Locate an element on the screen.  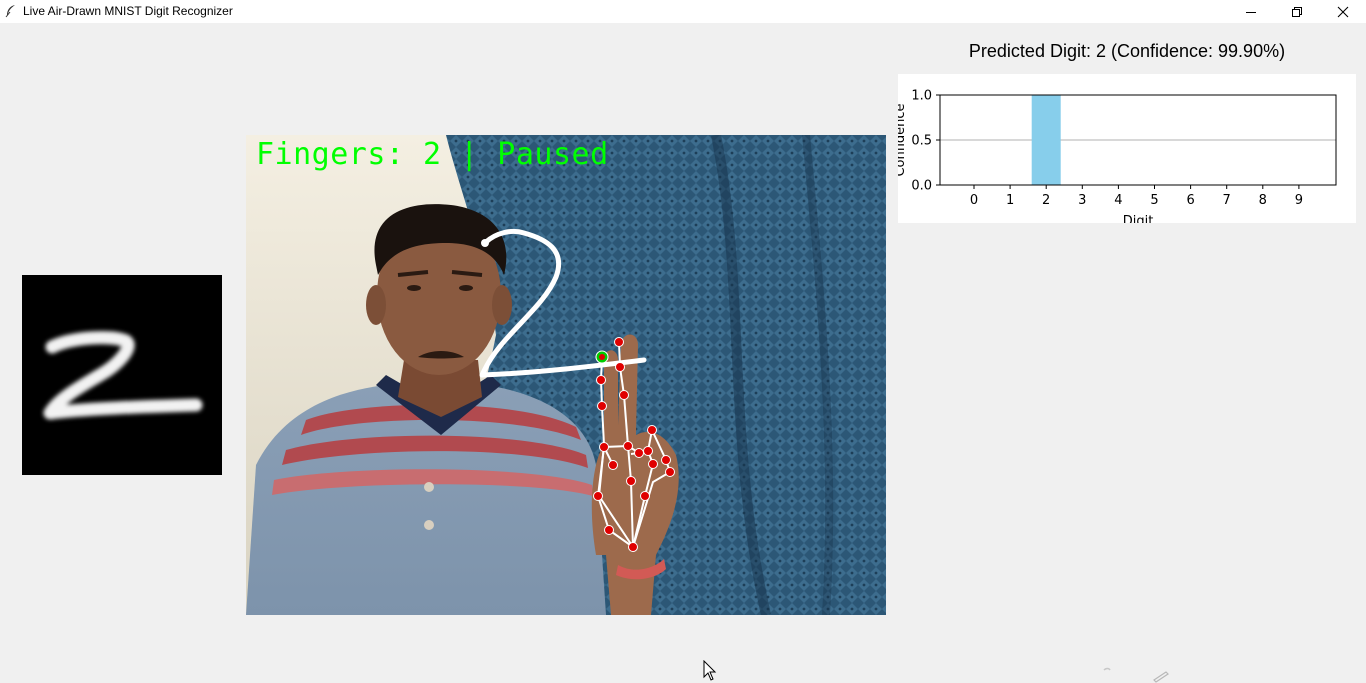
close-icon is located at coordinates (1343, 11).